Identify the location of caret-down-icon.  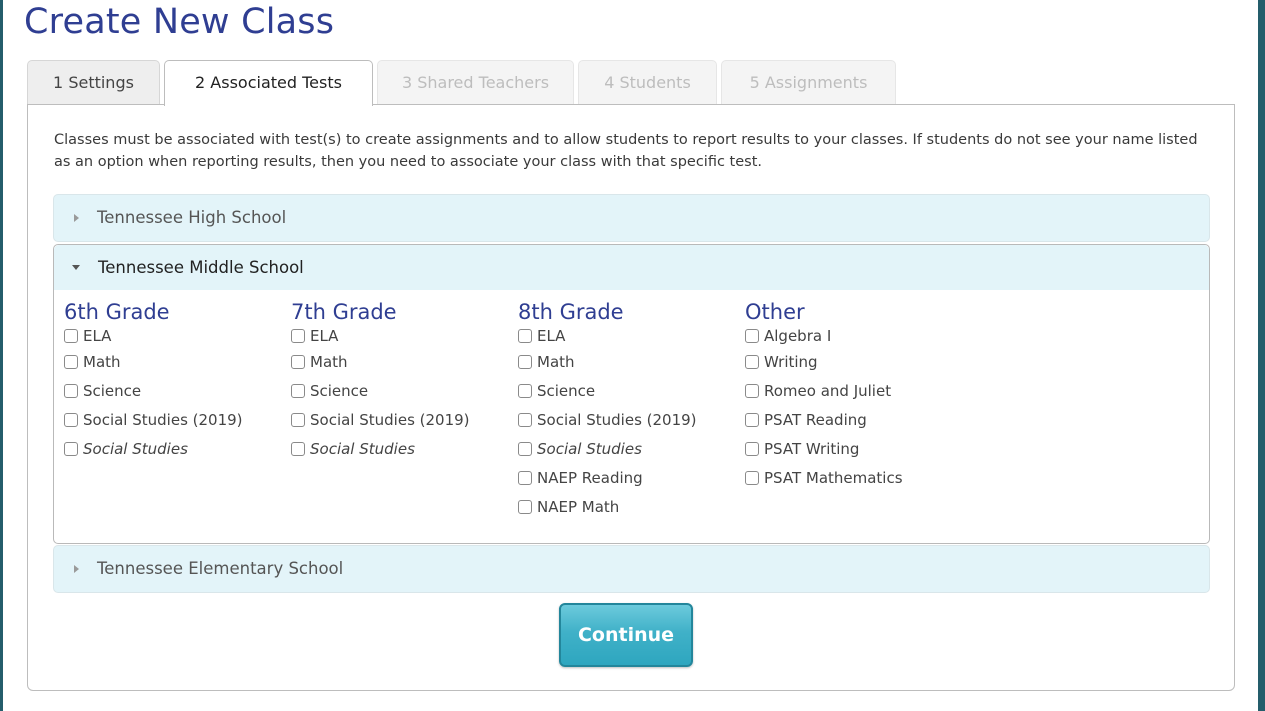
(76, 267).